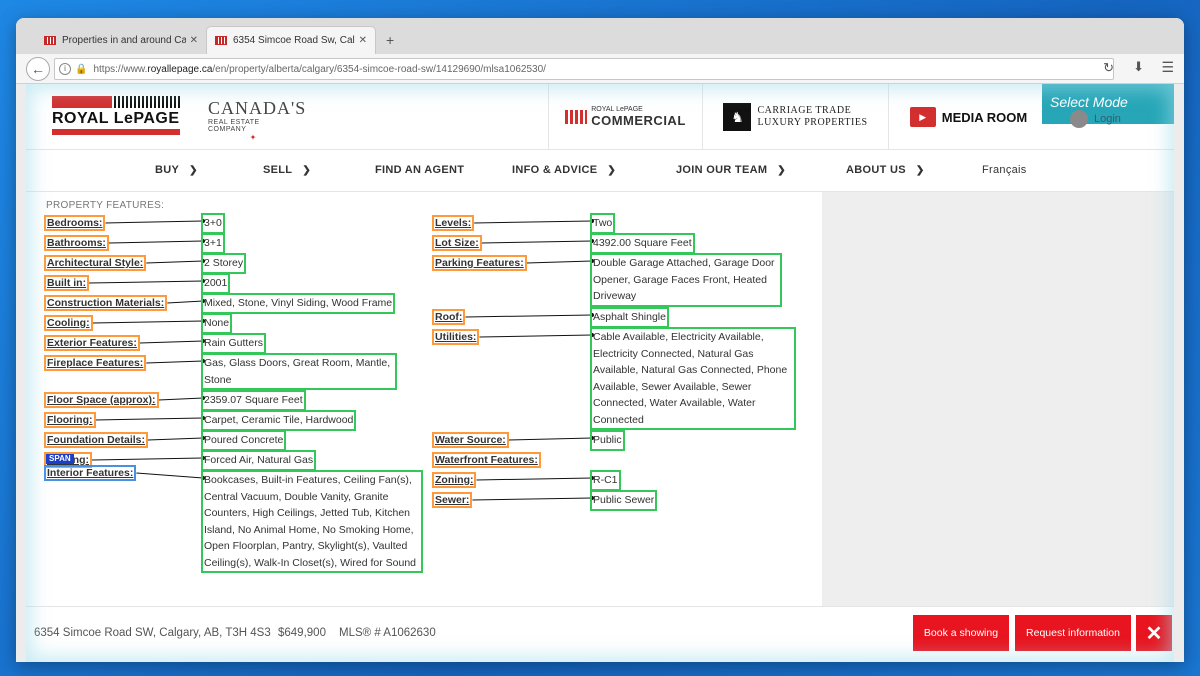  Describe the element at coordinates (279, 420) in the screenshot. I see `value-flooring: Carpet, Ceramic Tile, Hardwood` at that location.